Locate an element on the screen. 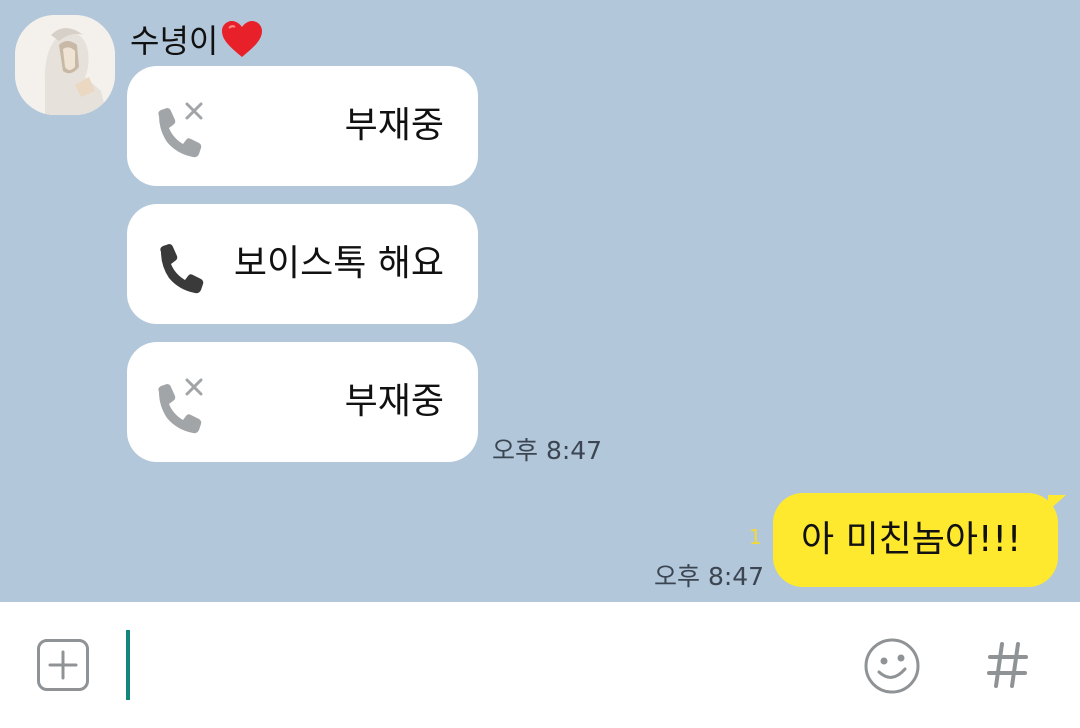 This screenshot has width=1080, height=728. phone-icon is located at coordinates (182, 269).